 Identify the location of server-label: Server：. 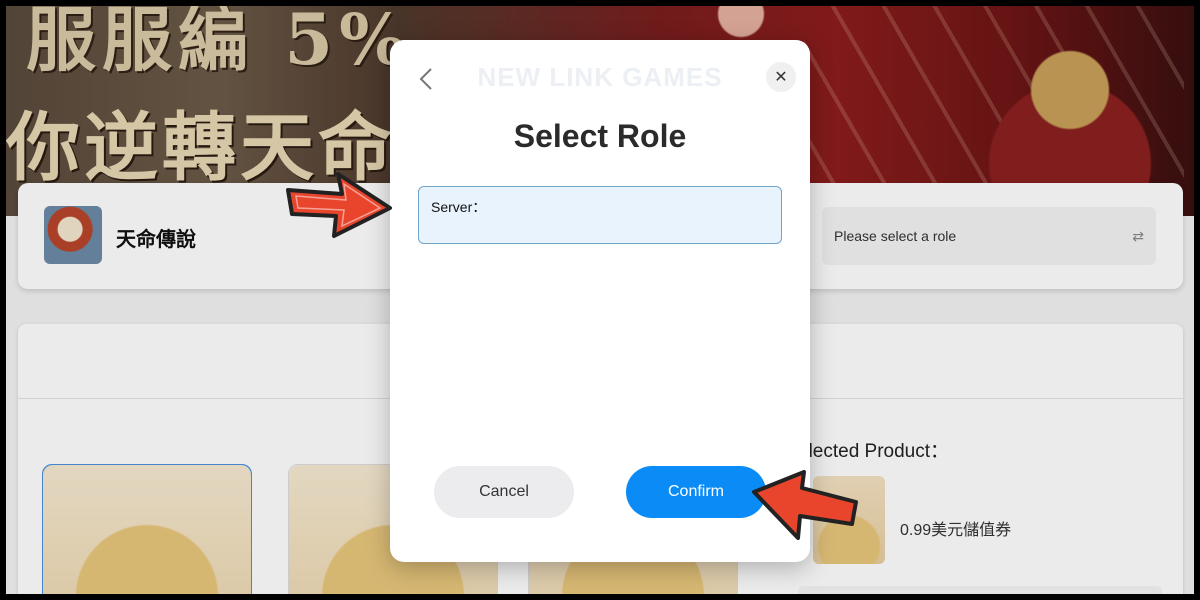
(459, 207).